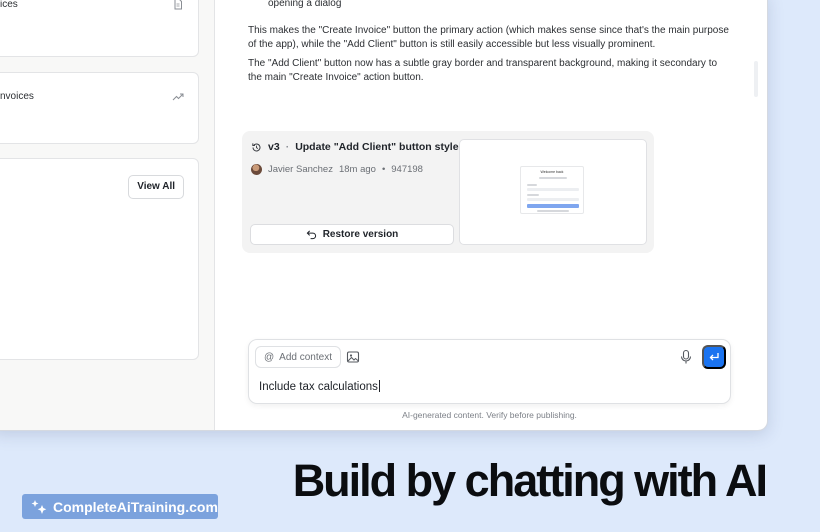  What do you see at coordinates (99, 108) in the screenshot?
I see `invoices-stats-card: nvoices` at bounding box center [99, 108].